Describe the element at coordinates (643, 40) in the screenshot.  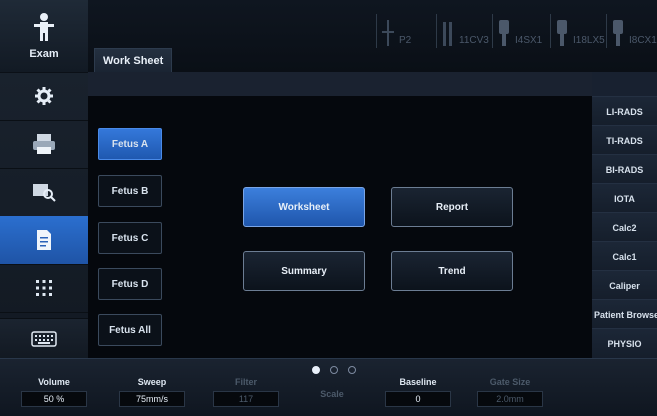
I see `probe-label: I8CX1` at that location.